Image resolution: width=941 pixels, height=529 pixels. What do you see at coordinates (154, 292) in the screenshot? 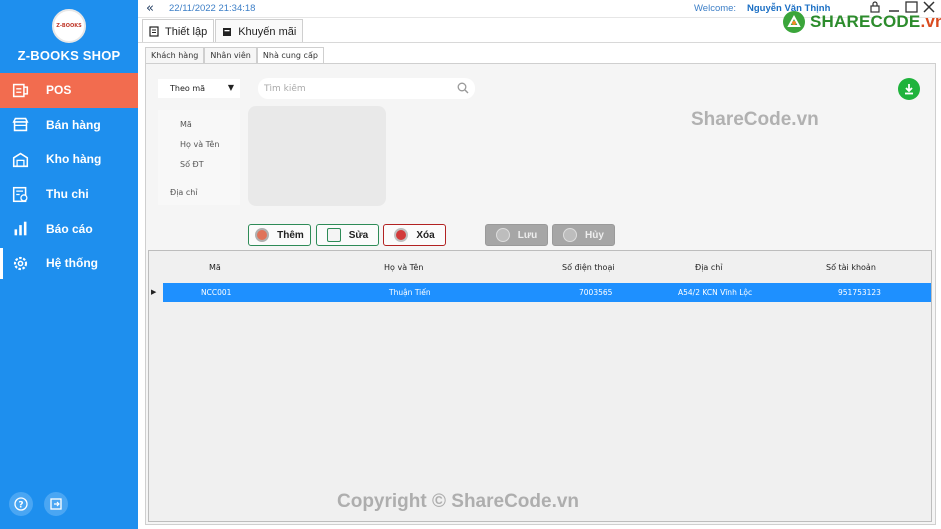
I see `row-indicator-arrow-icon: ▶` at bounding box center [154, 292].